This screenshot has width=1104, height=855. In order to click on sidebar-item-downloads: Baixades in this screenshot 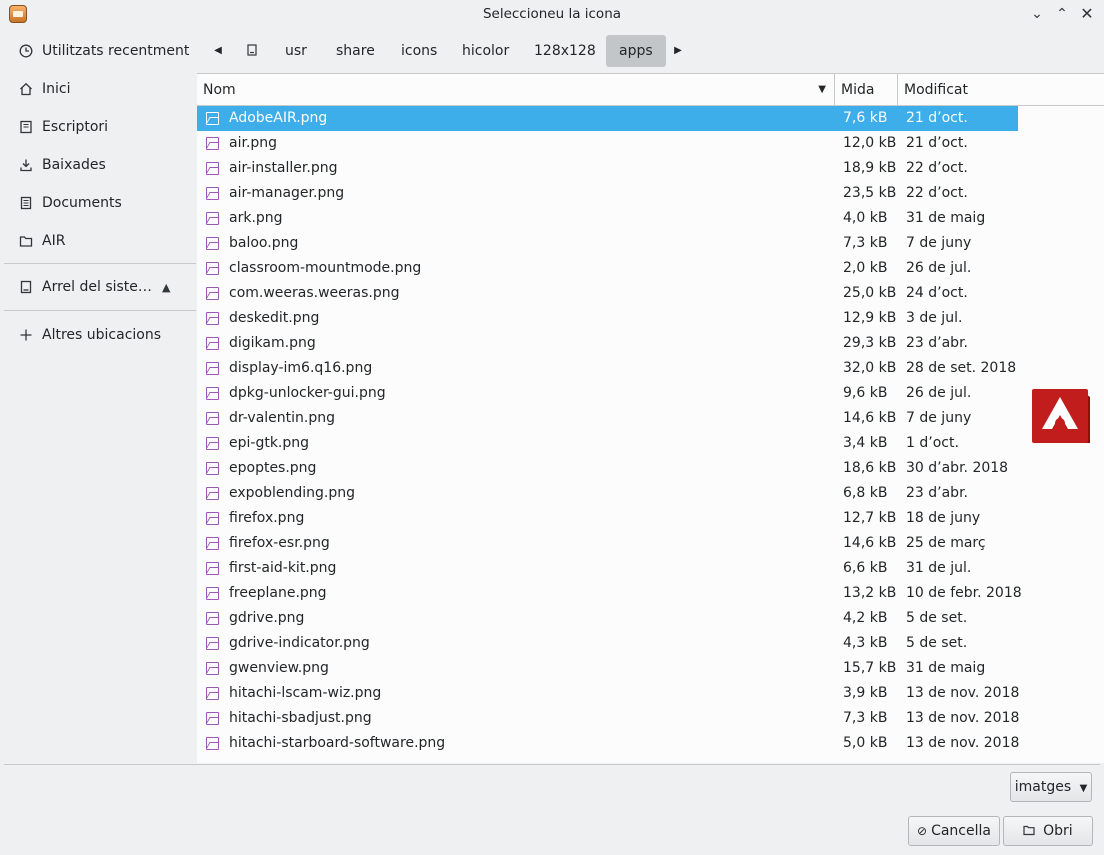, I will do `click(98, 165)`.